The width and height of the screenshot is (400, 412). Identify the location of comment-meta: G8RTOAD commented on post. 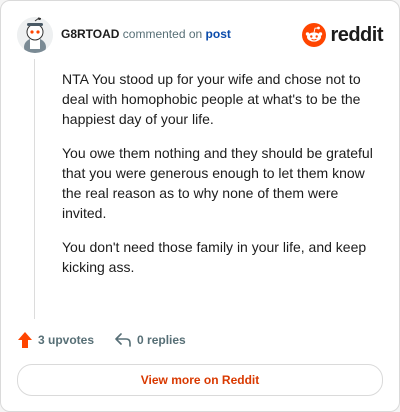
(146, 34).